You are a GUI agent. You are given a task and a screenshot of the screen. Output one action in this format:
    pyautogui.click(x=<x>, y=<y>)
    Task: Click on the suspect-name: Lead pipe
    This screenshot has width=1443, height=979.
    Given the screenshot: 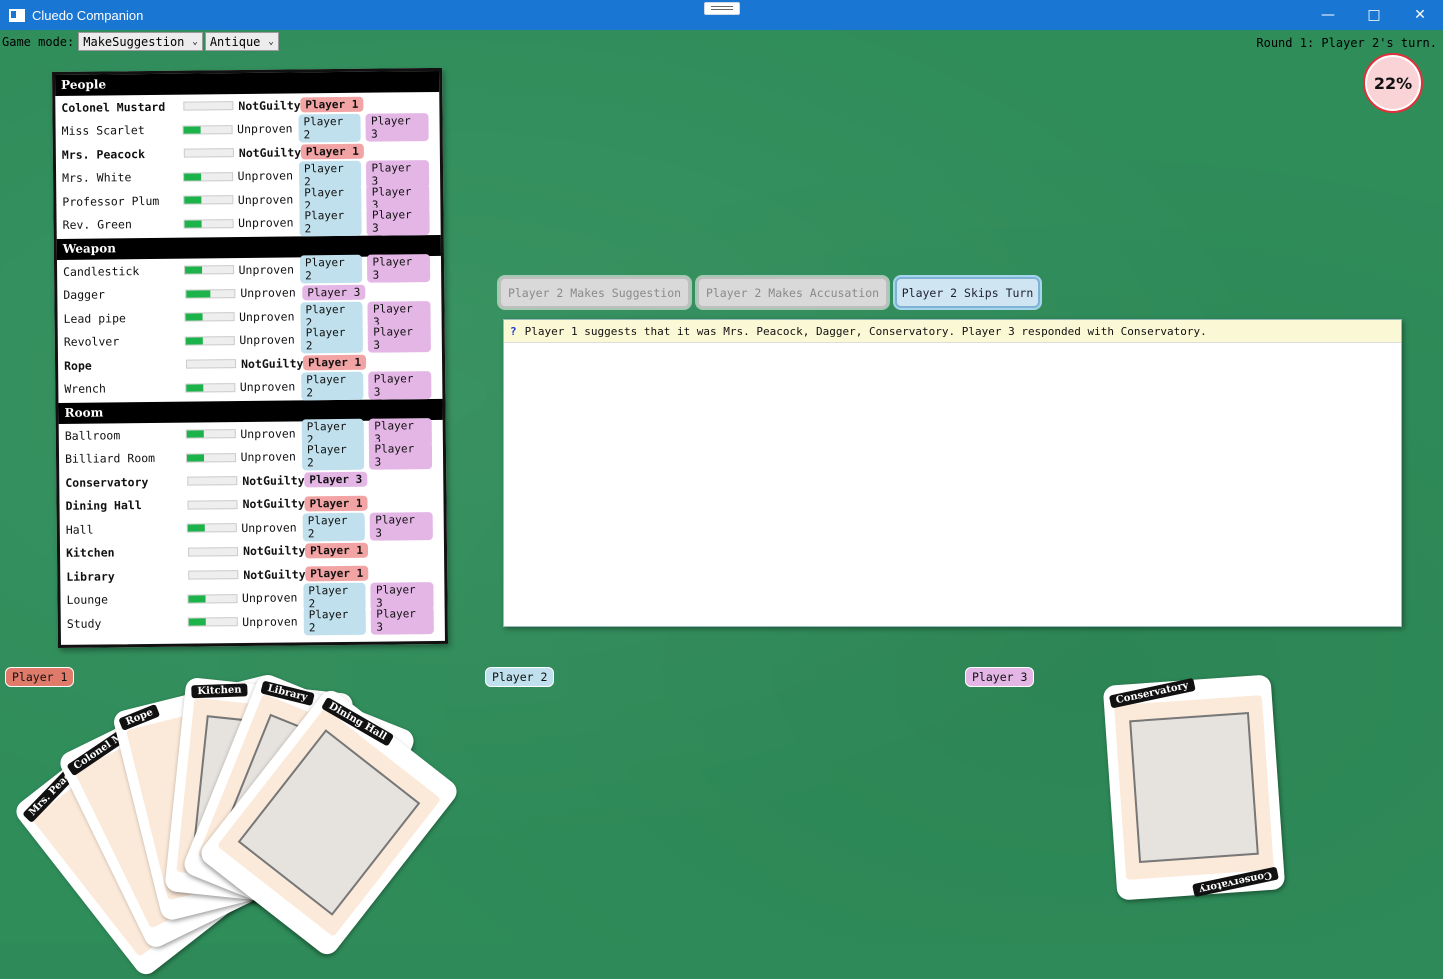 What is the action you would take?
    pyautogui.click(x=94, y=318)
    